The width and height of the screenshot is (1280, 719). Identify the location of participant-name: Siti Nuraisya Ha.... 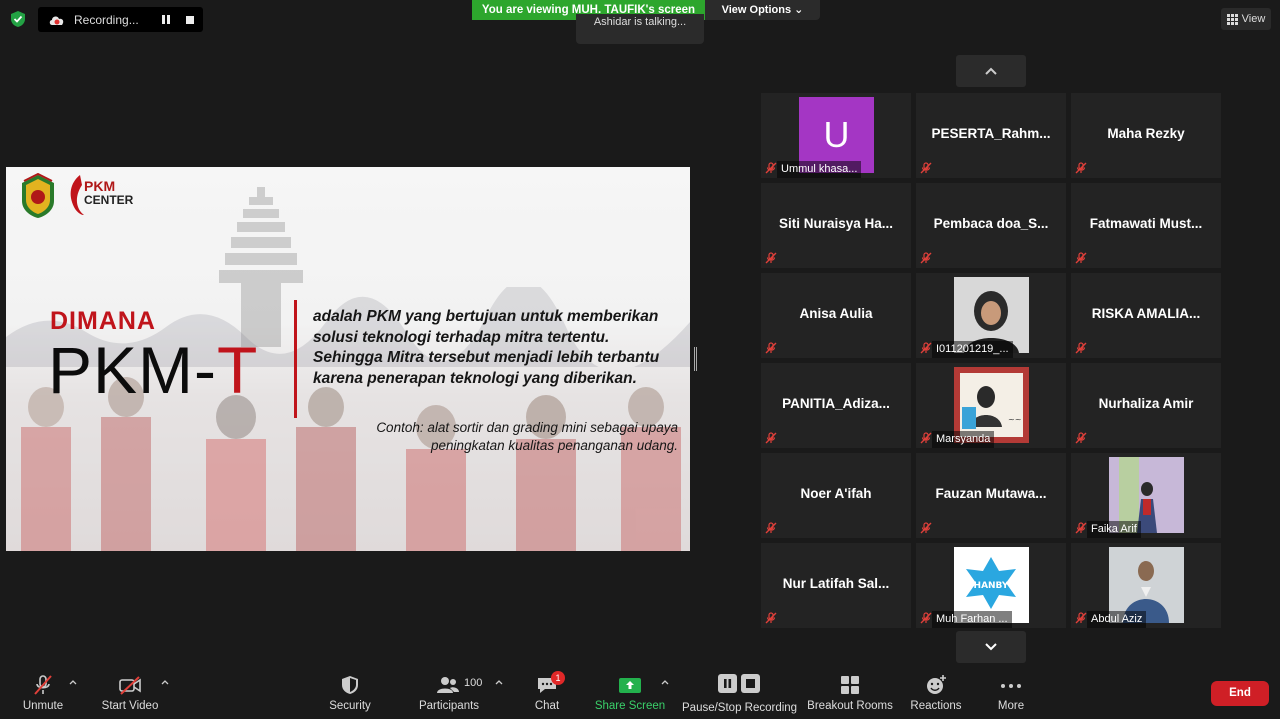
(836, 223).